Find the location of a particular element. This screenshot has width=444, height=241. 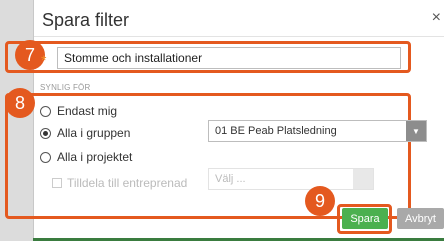

radio-label: Alla i projektet is located at coordinates (95, 157).